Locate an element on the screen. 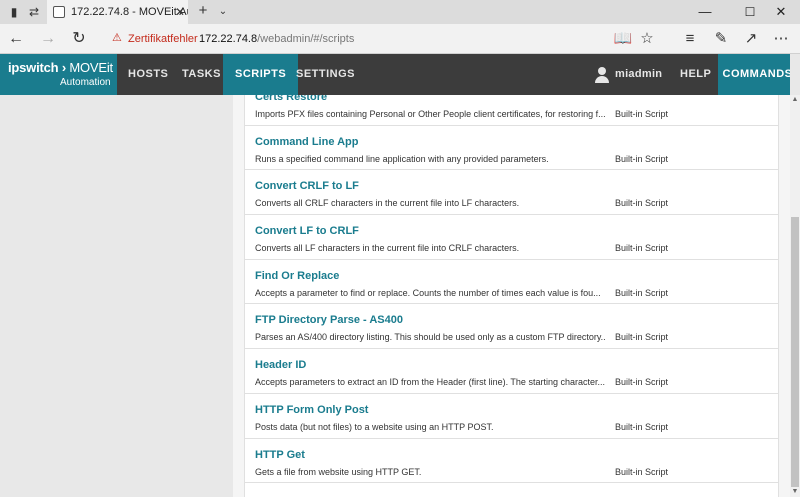  logo-product: MOVEit is located at coordinates (91, 67).